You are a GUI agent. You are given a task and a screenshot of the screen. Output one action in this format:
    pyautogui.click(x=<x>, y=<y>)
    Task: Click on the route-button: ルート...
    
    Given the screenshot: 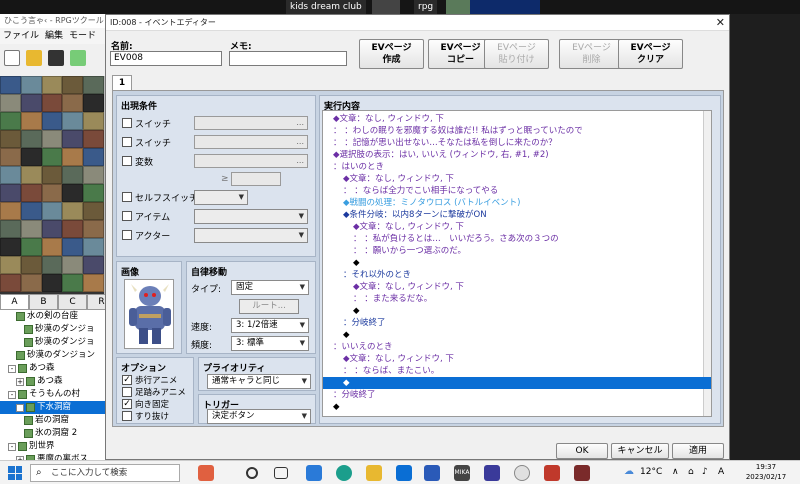 What is the action you would take?
    pyautogui.click(x=269, y=306)
    